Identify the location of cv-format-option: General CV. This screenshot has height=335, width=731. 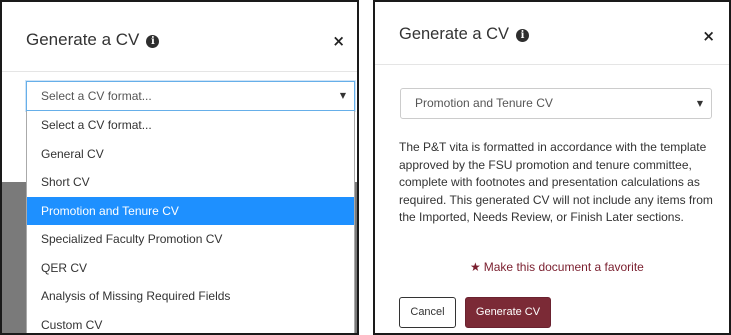
(190, 154).